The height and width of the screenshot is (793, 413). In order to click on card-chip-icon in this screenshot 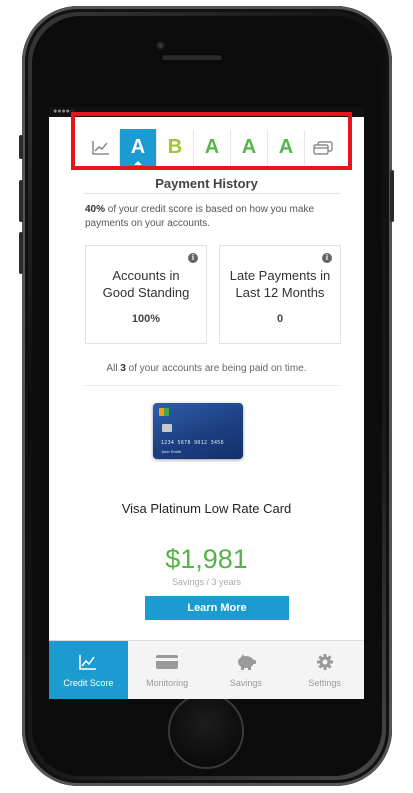, I will do `click(167, 428)`.